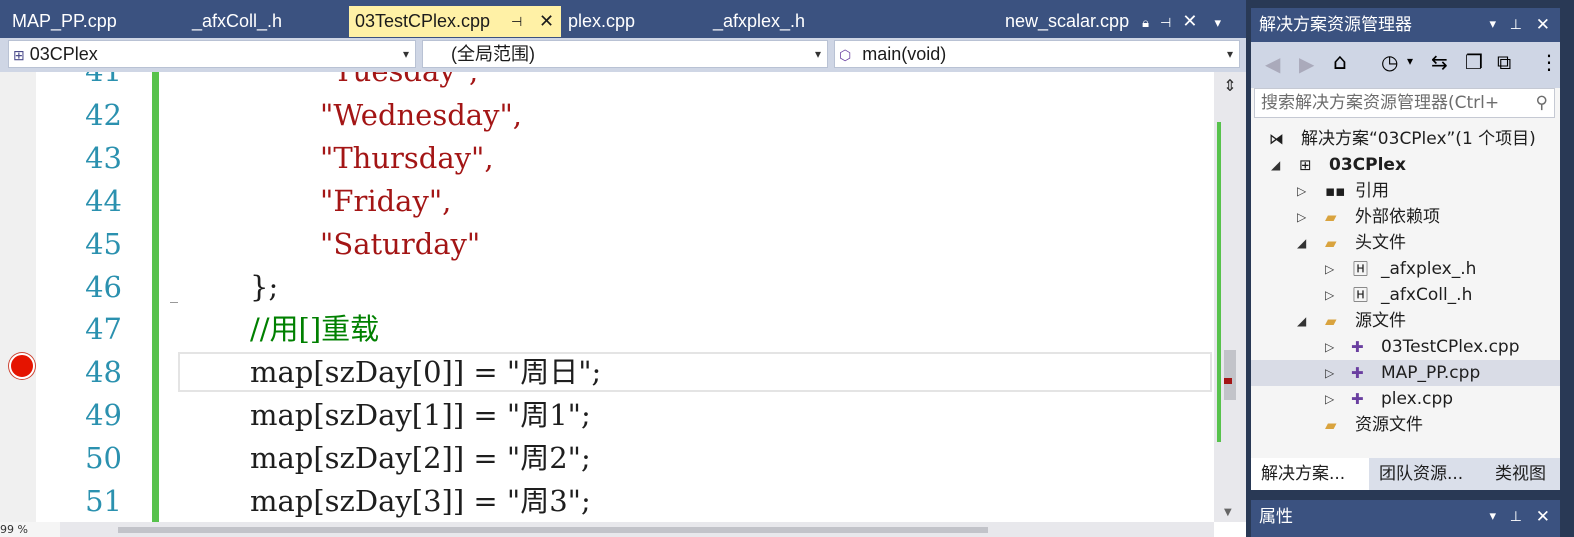  What do you see at coordinates (1474, 62) in the screenshot?
I see `collapse-all-icon: ❐` at bounding box center [1474, 62].